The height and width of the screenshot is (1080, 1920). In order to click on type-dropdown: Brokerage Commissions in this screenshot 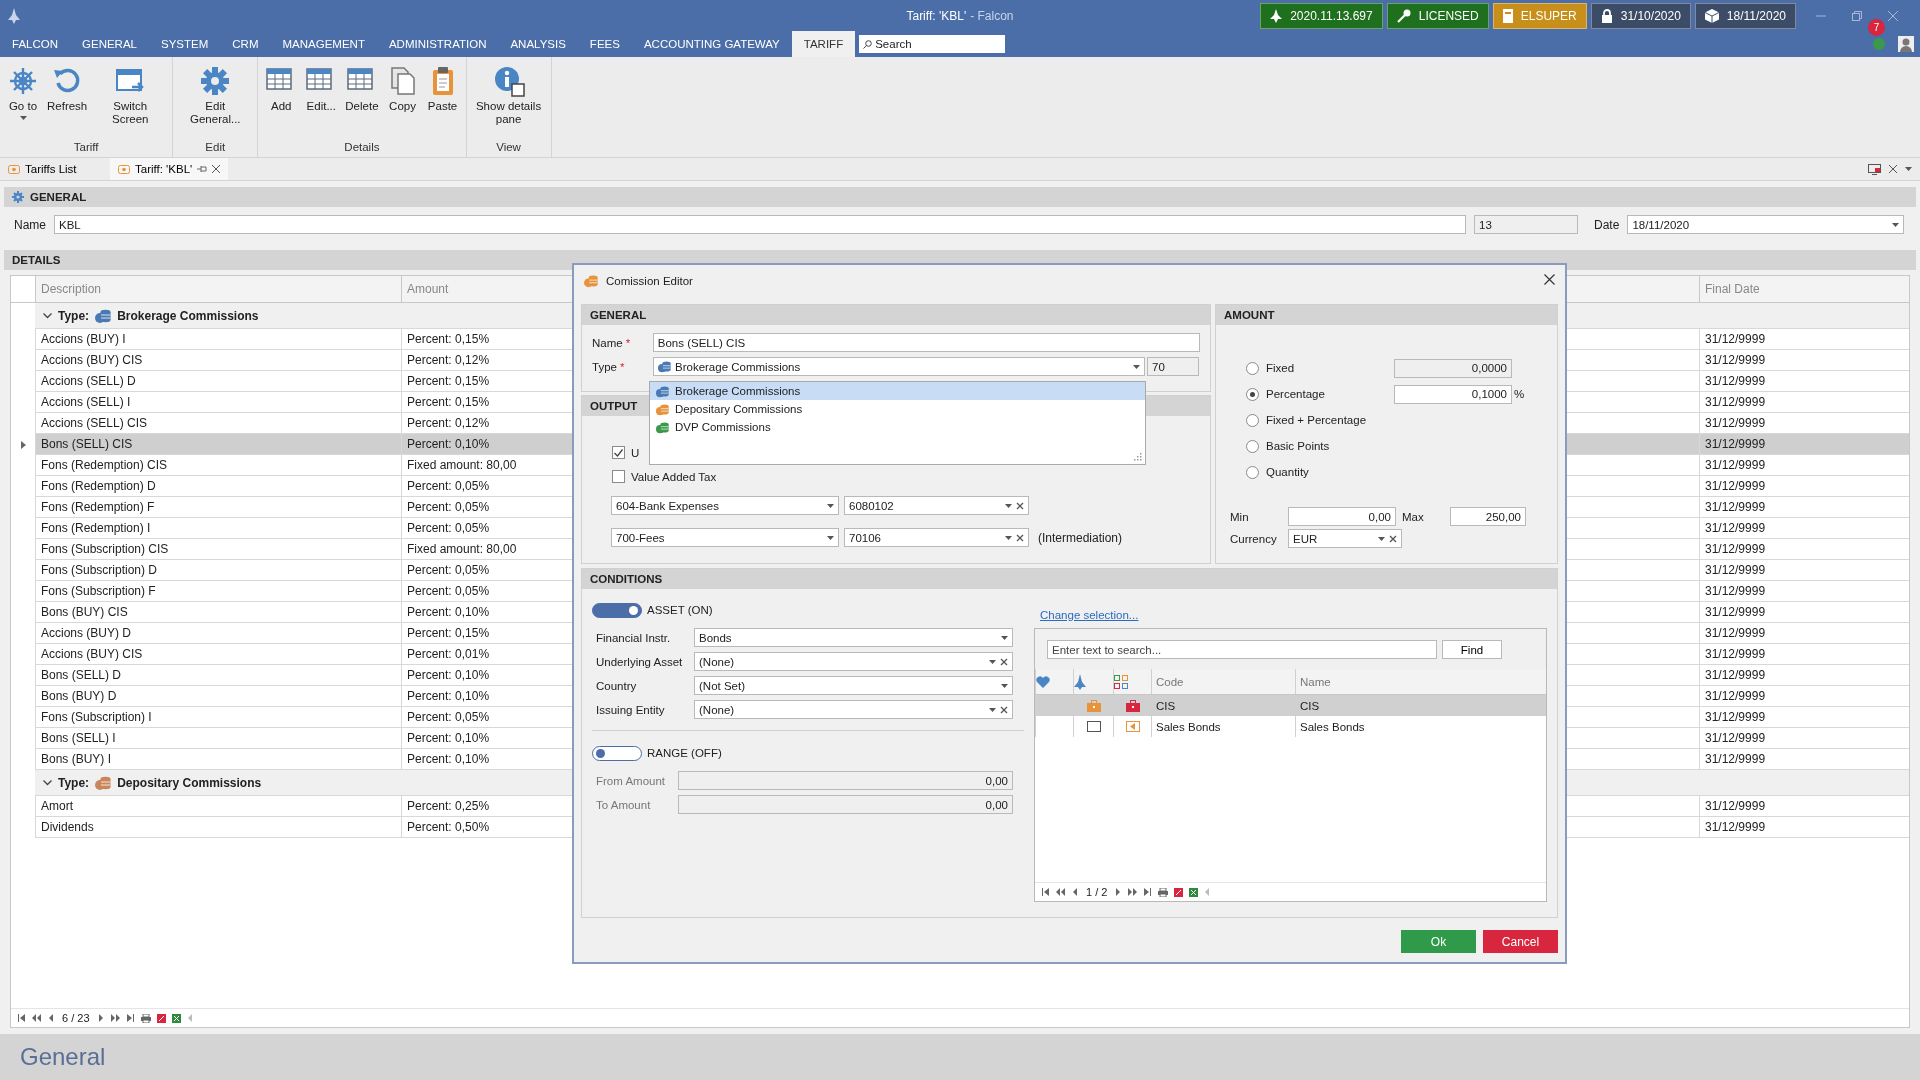, I will do `click(899, 366)`.